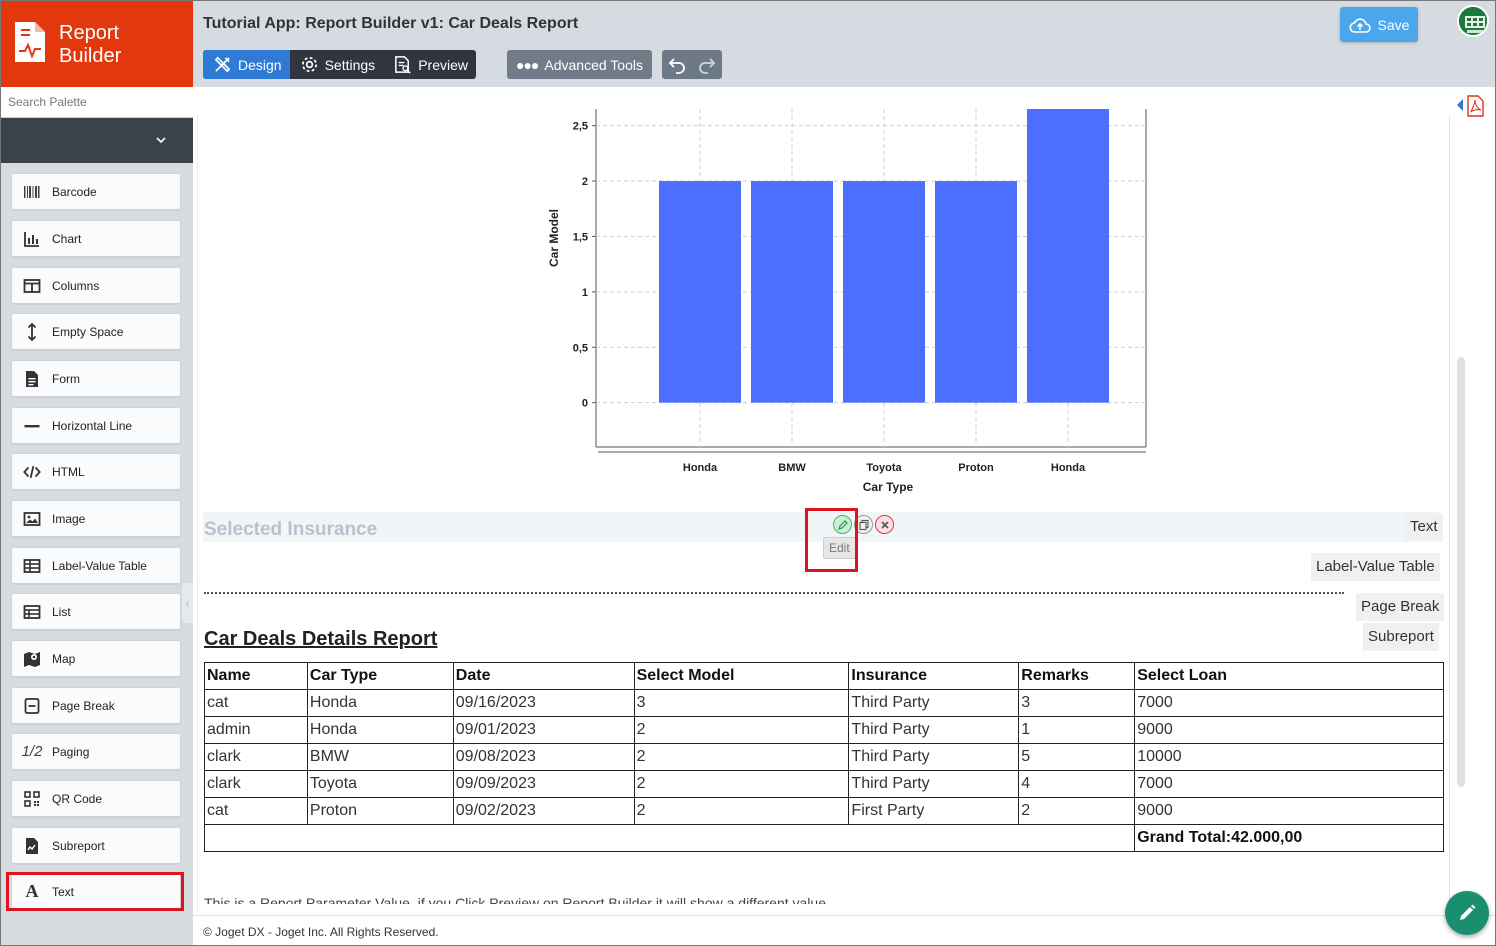 Image resolution: width=1496 pixels, height=946 pixels. What do you see at coordinates (863, 524) in the screenshot?
I see `copy-icon` at bounding box center [863, 524].